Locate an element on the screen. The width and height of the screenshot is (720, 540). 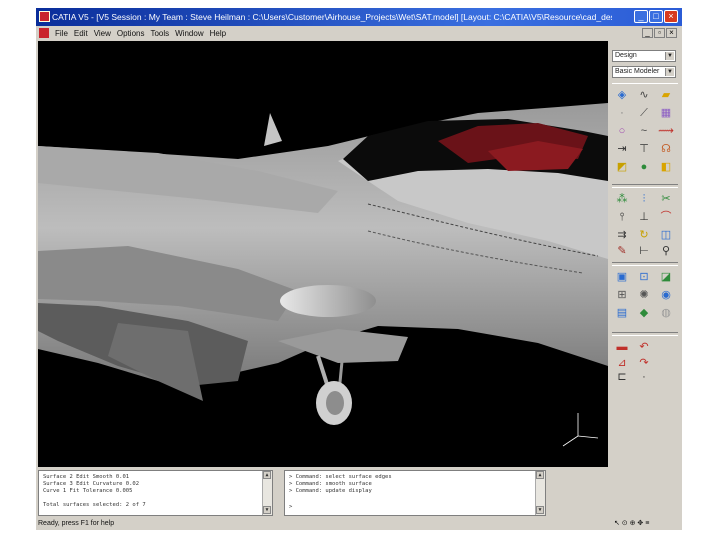
console-line: Surface 3 Edit Curvature 0.02 is located at coordinates (91, 484).